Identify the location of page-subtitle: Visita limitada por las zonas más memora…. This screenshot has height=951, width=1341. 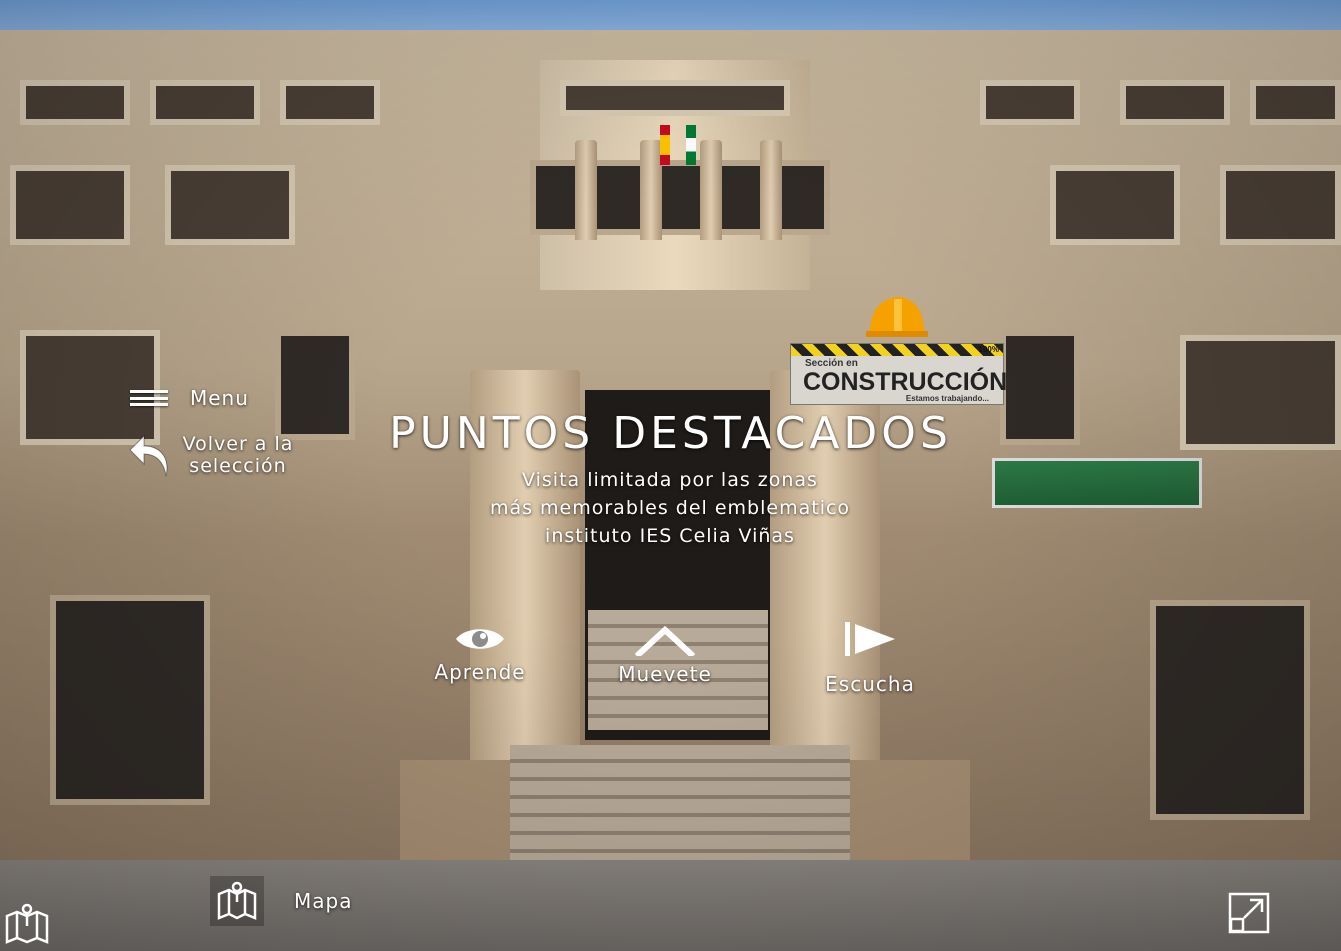
(670, 508).